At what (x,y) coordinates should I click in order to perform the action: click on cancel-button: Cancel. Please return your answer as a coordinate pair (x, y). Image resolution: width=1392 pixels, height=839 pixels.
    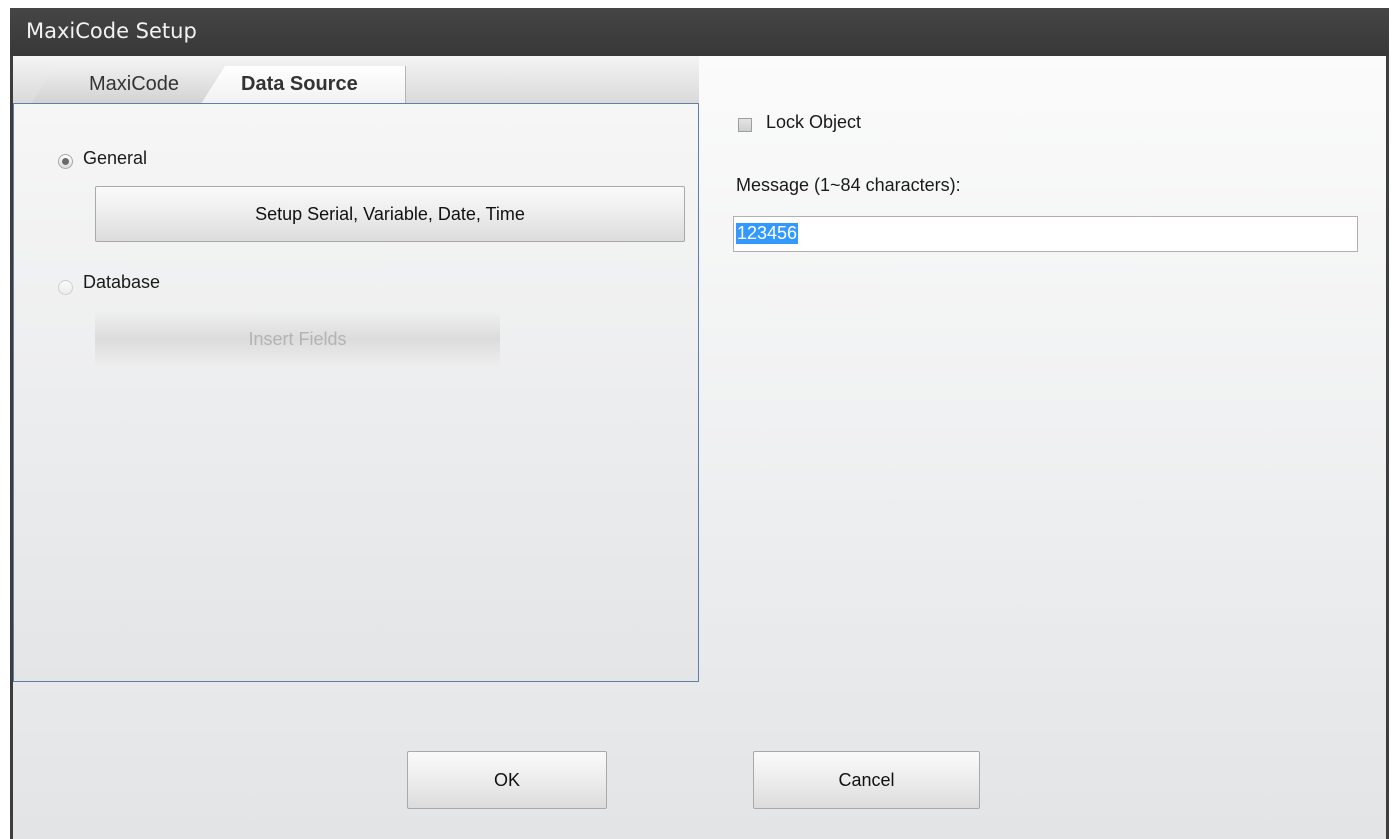
    Looking at the image, I should click on (866, 780).